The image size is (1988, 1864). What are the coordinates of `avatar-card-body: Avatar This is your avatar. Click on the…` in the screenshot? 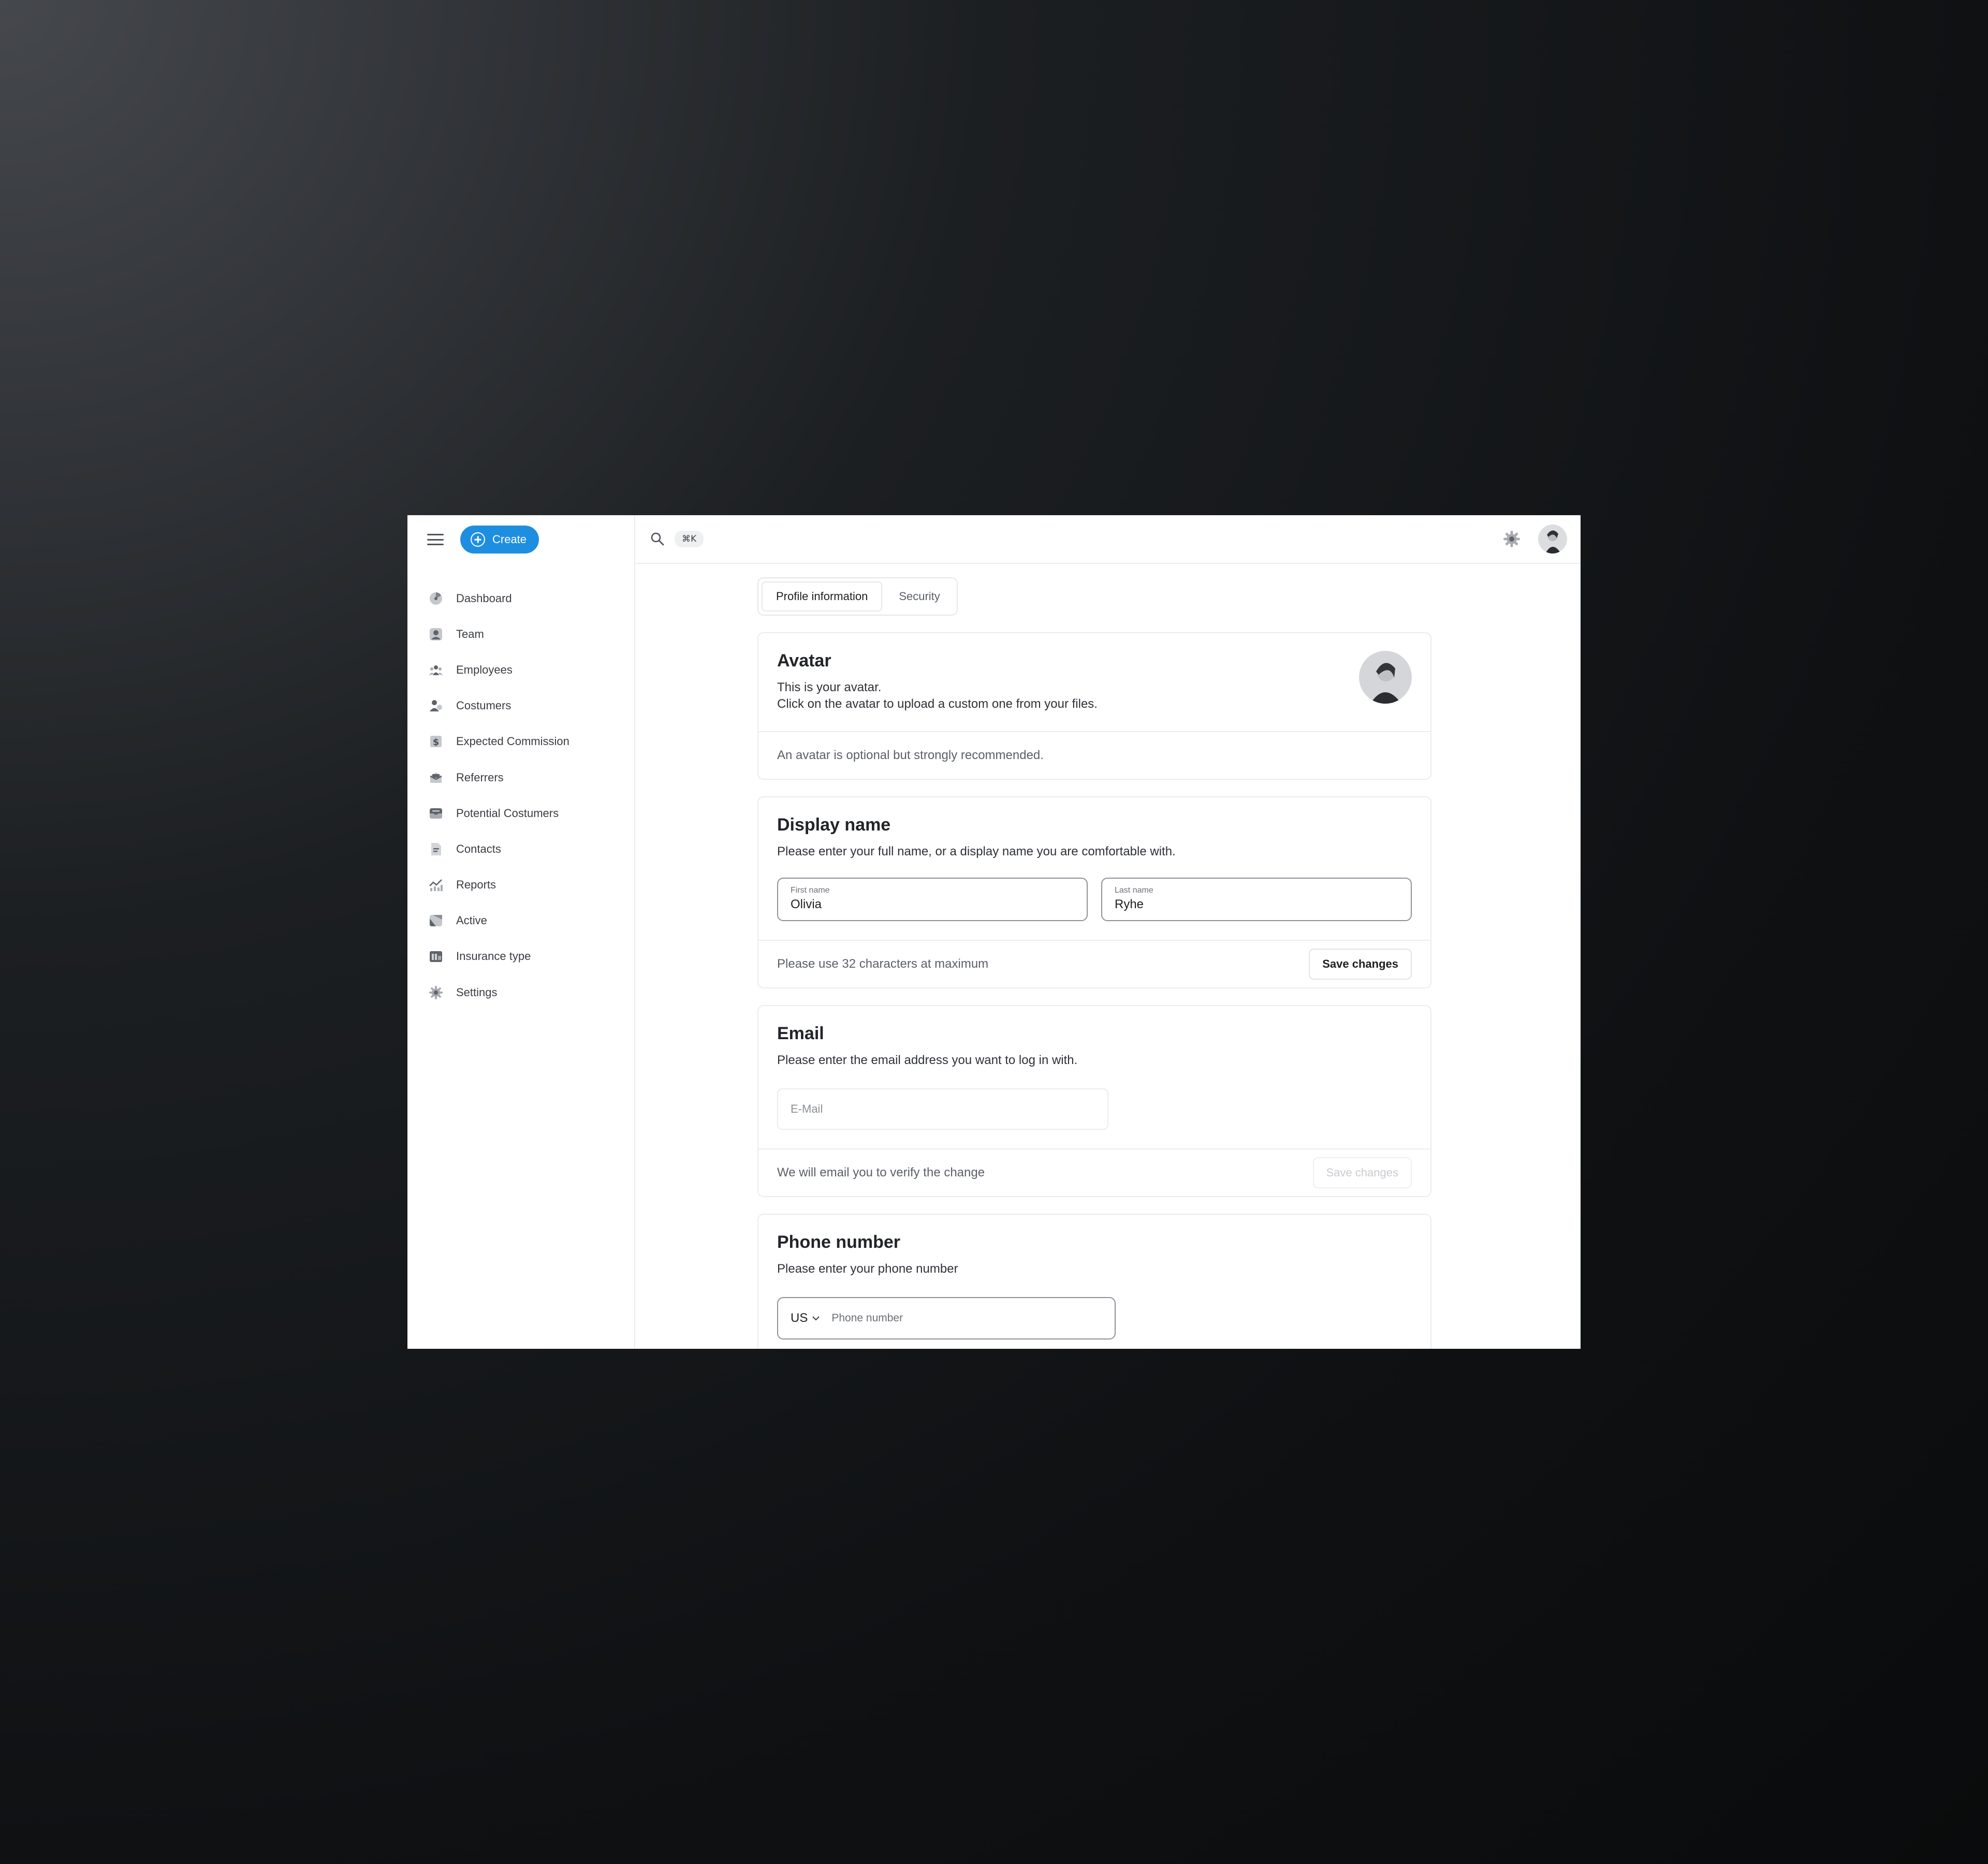 It's located at (1094, 682).